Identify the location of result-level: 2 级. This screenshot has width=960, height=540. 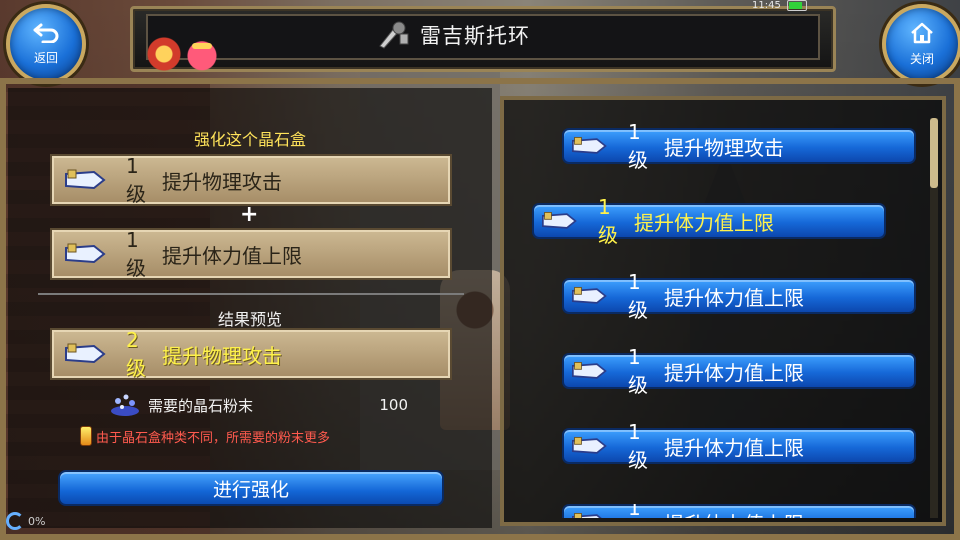
(136, 353).